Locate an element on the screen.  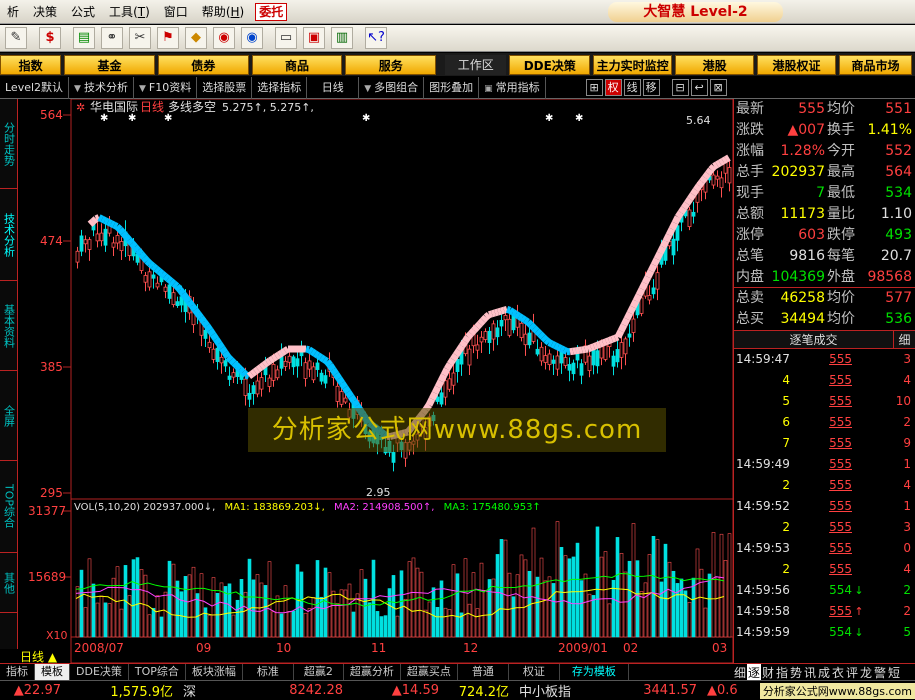
menu-decision: 决策 is located at coordinates (45, 12).